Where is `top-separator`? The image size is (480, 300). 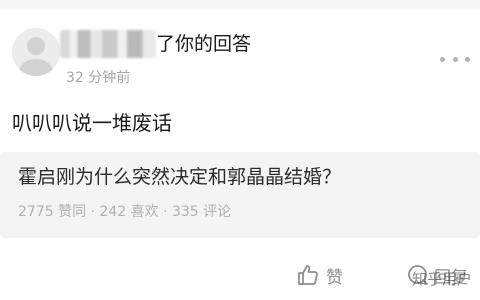 top-separator is located at coordinates (240, 5).